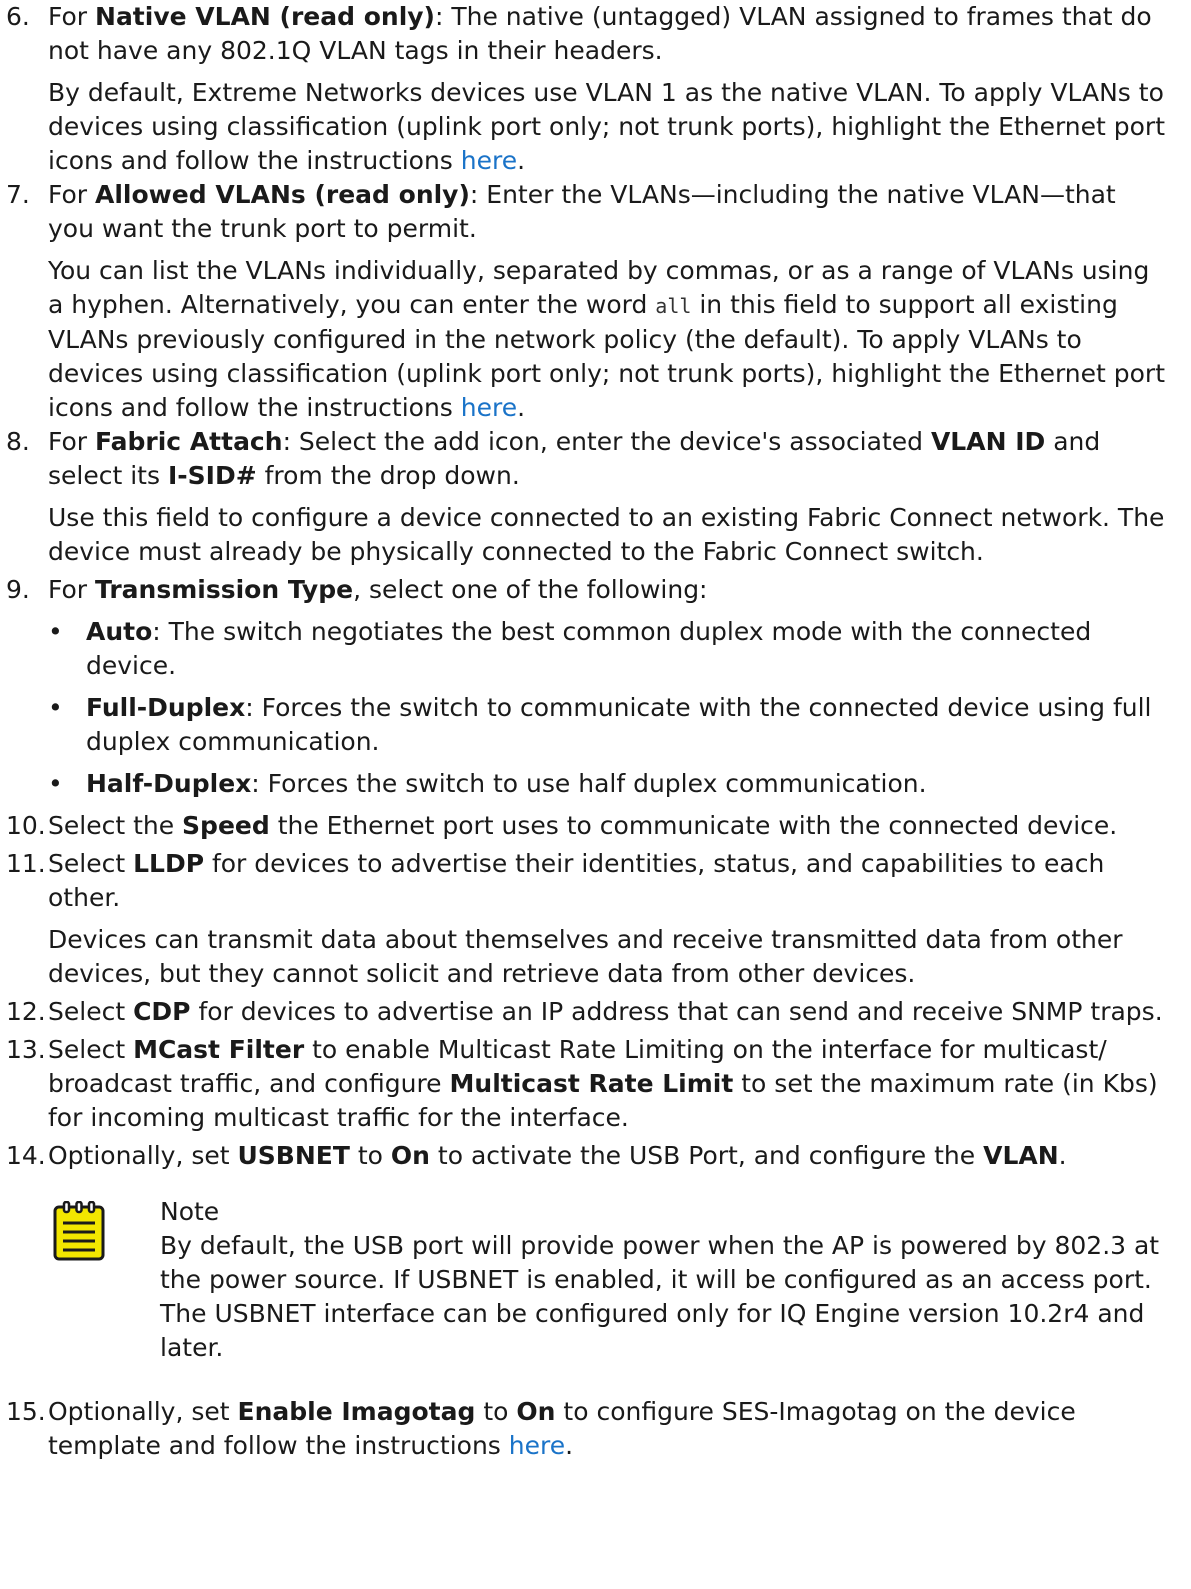  I want to click on field-name: Fabric Attach, so click(189, 441).